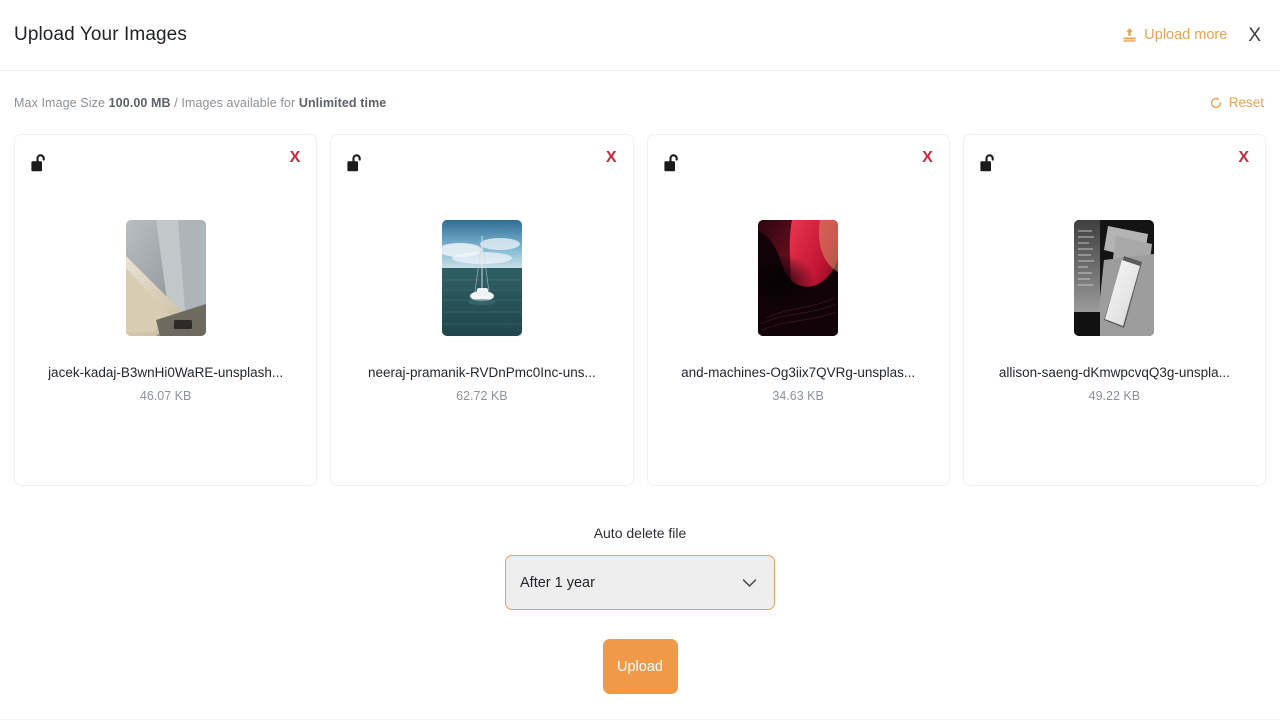 The height and width of the screenshot is (720, 1280). Describe the element at coordinates (1186, 35) in the screenshot. I see `upload-more-label: Upload more` at that location.